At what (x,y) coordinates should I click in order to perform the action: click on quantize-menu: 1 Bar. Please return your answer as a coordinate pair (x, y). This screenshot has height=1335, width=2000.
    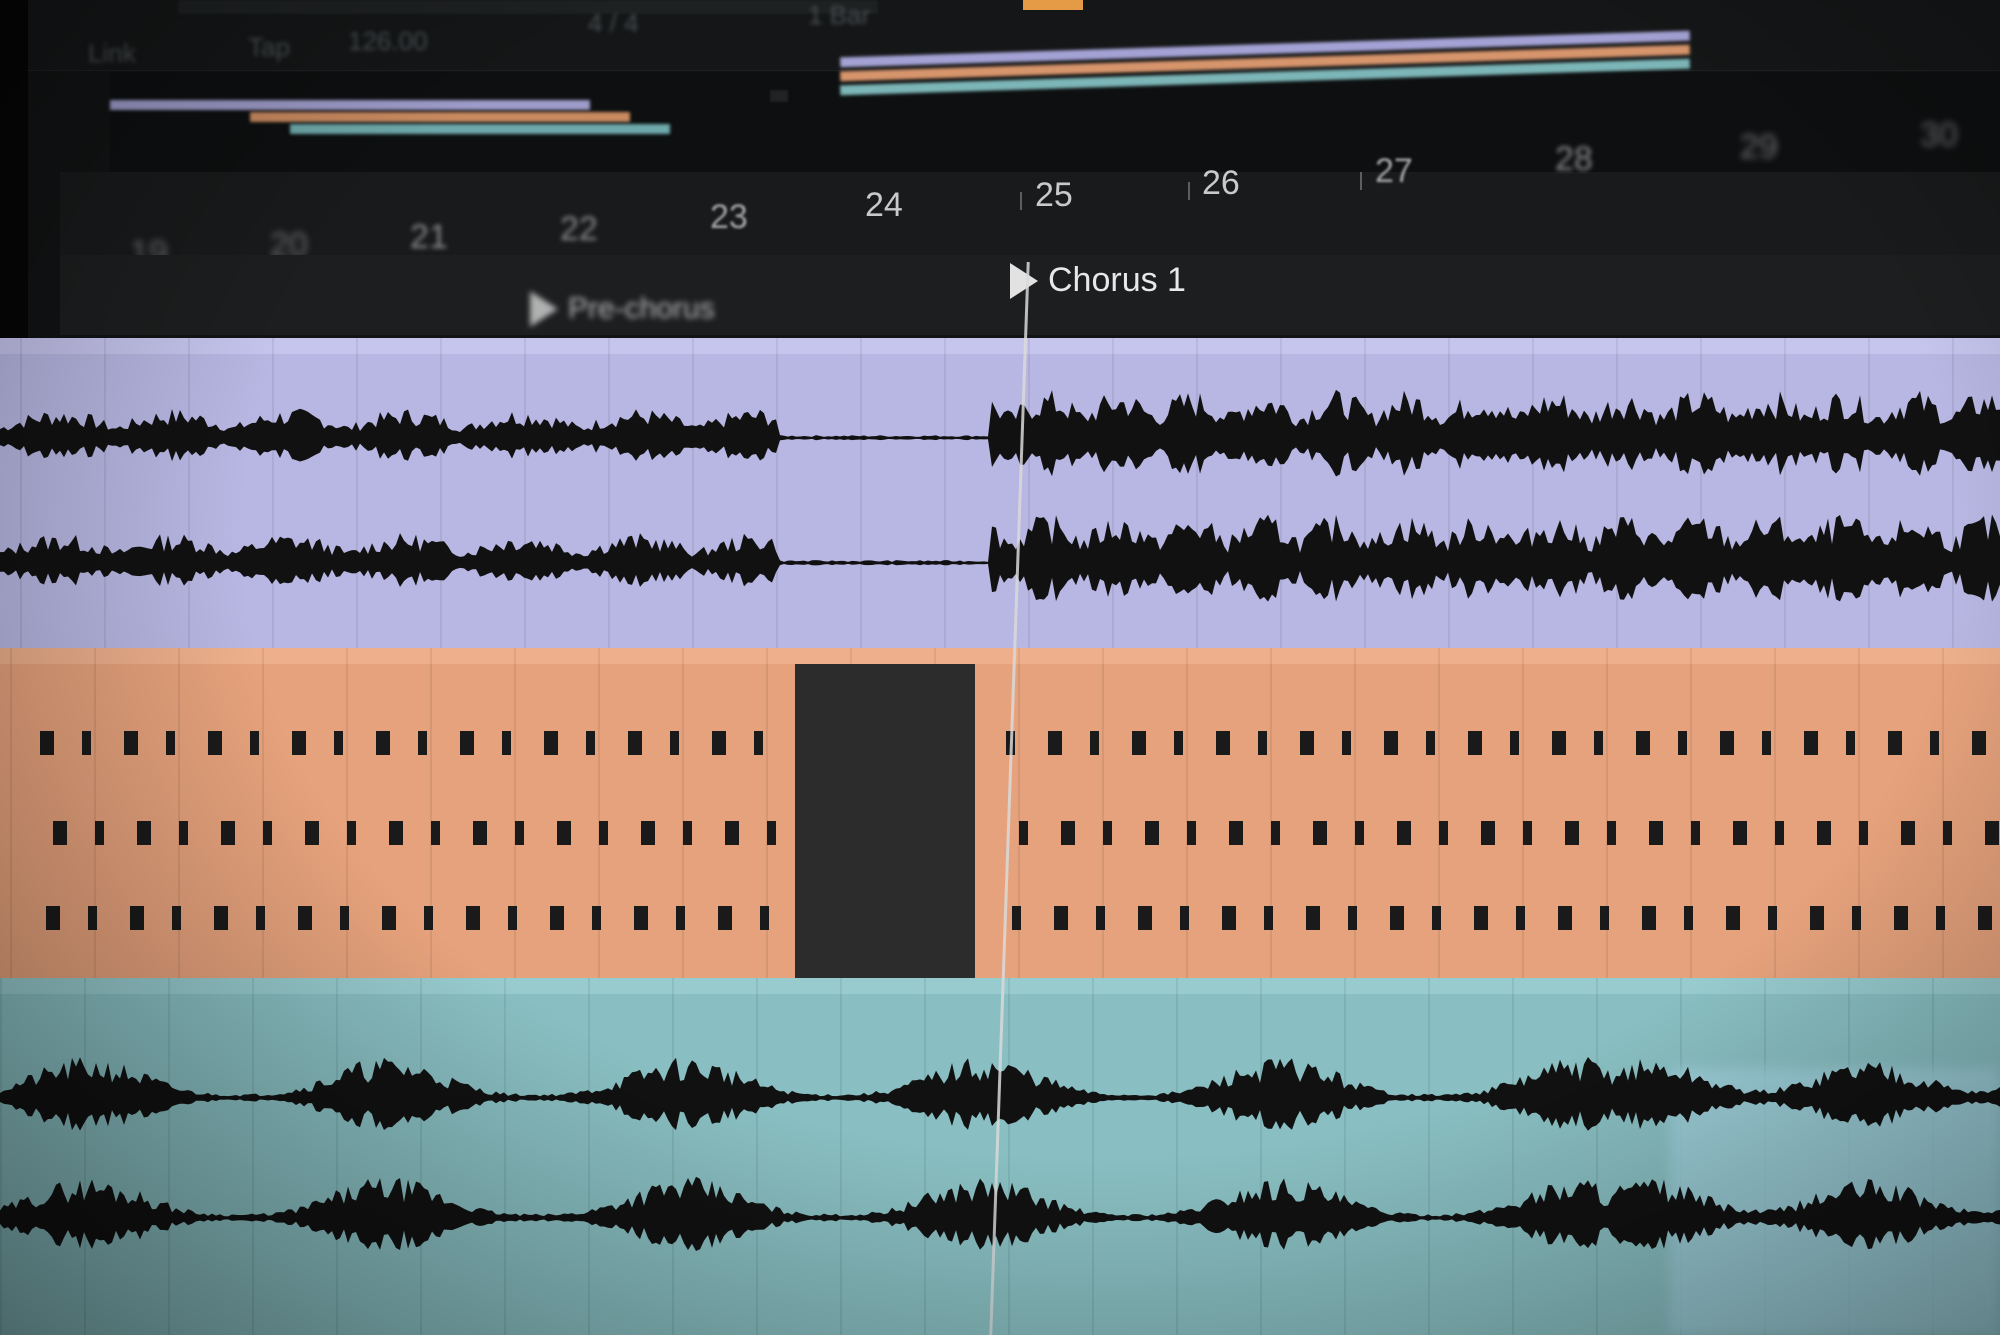
    Looking at the image, I should click on (839, 15).